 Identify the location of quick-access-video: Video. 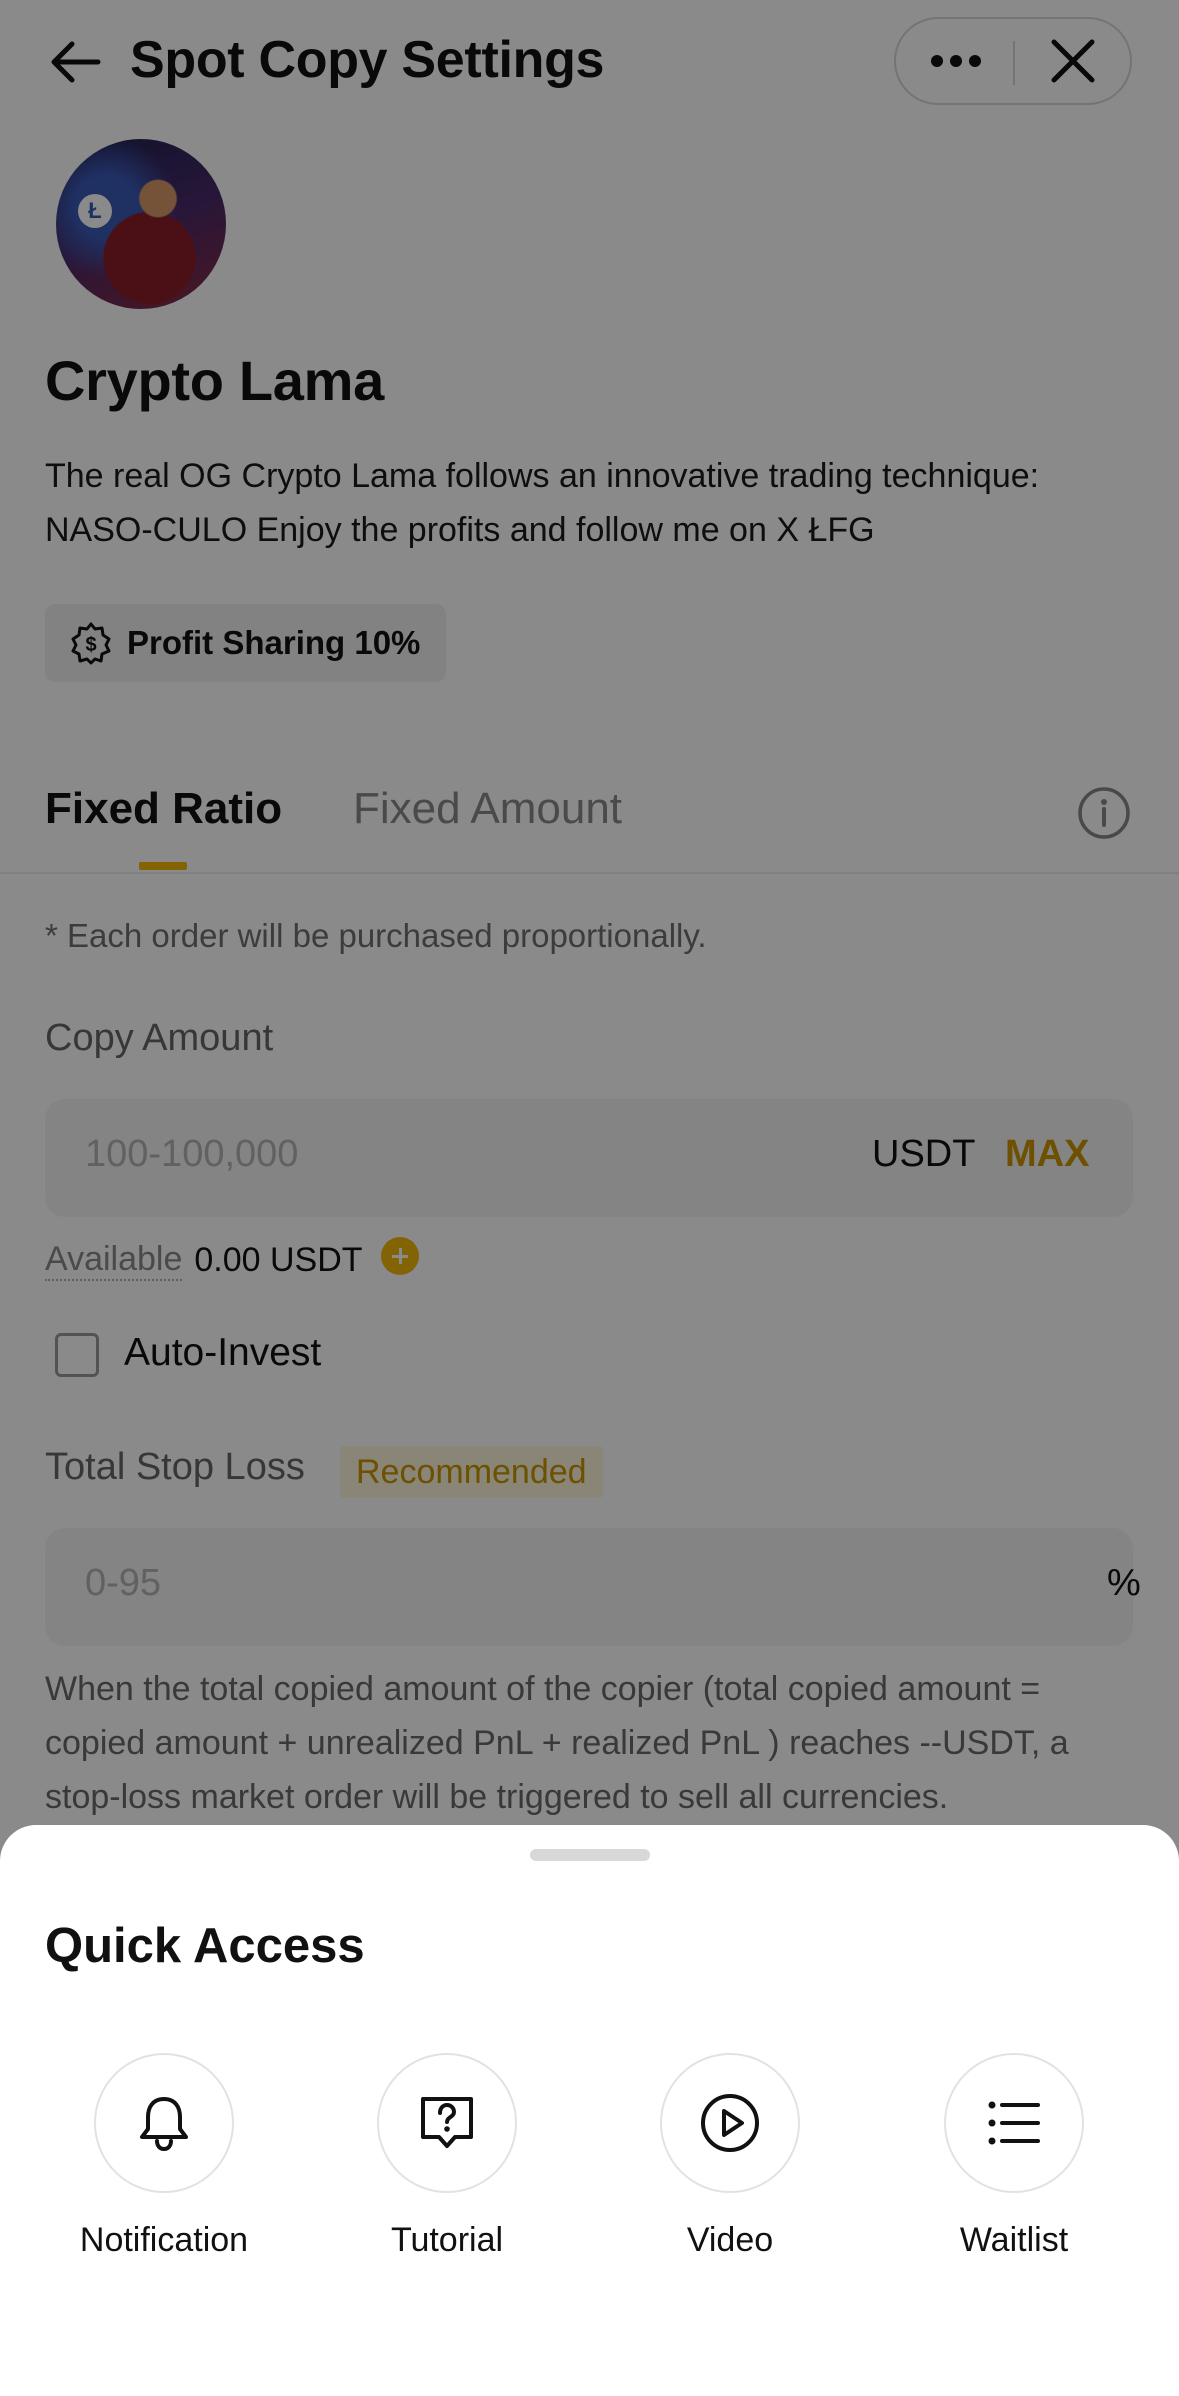
(730, 2156).